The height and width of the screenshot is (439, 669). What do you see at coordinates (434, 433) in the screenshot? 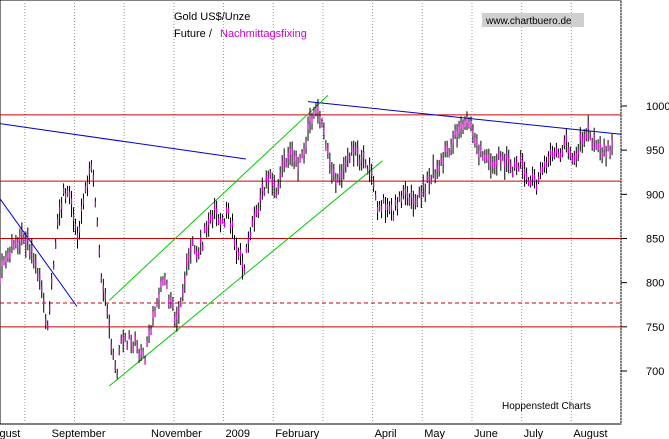
I see `x-tick-label: May` at bounding box center [434, 433].